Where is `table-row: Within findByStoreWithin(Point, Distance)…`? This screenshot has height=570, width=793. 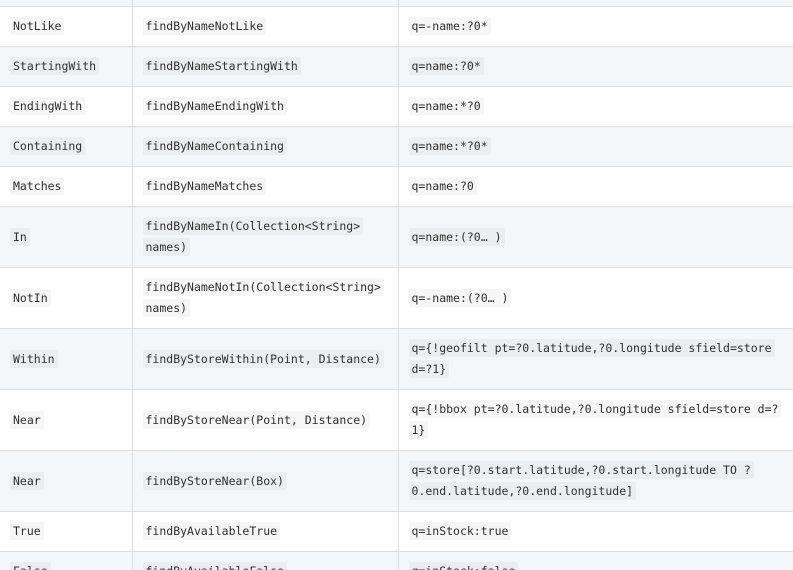
table-row: Within findByStoreWithin(Point, Distance)… is located at coordinates (396, 359).